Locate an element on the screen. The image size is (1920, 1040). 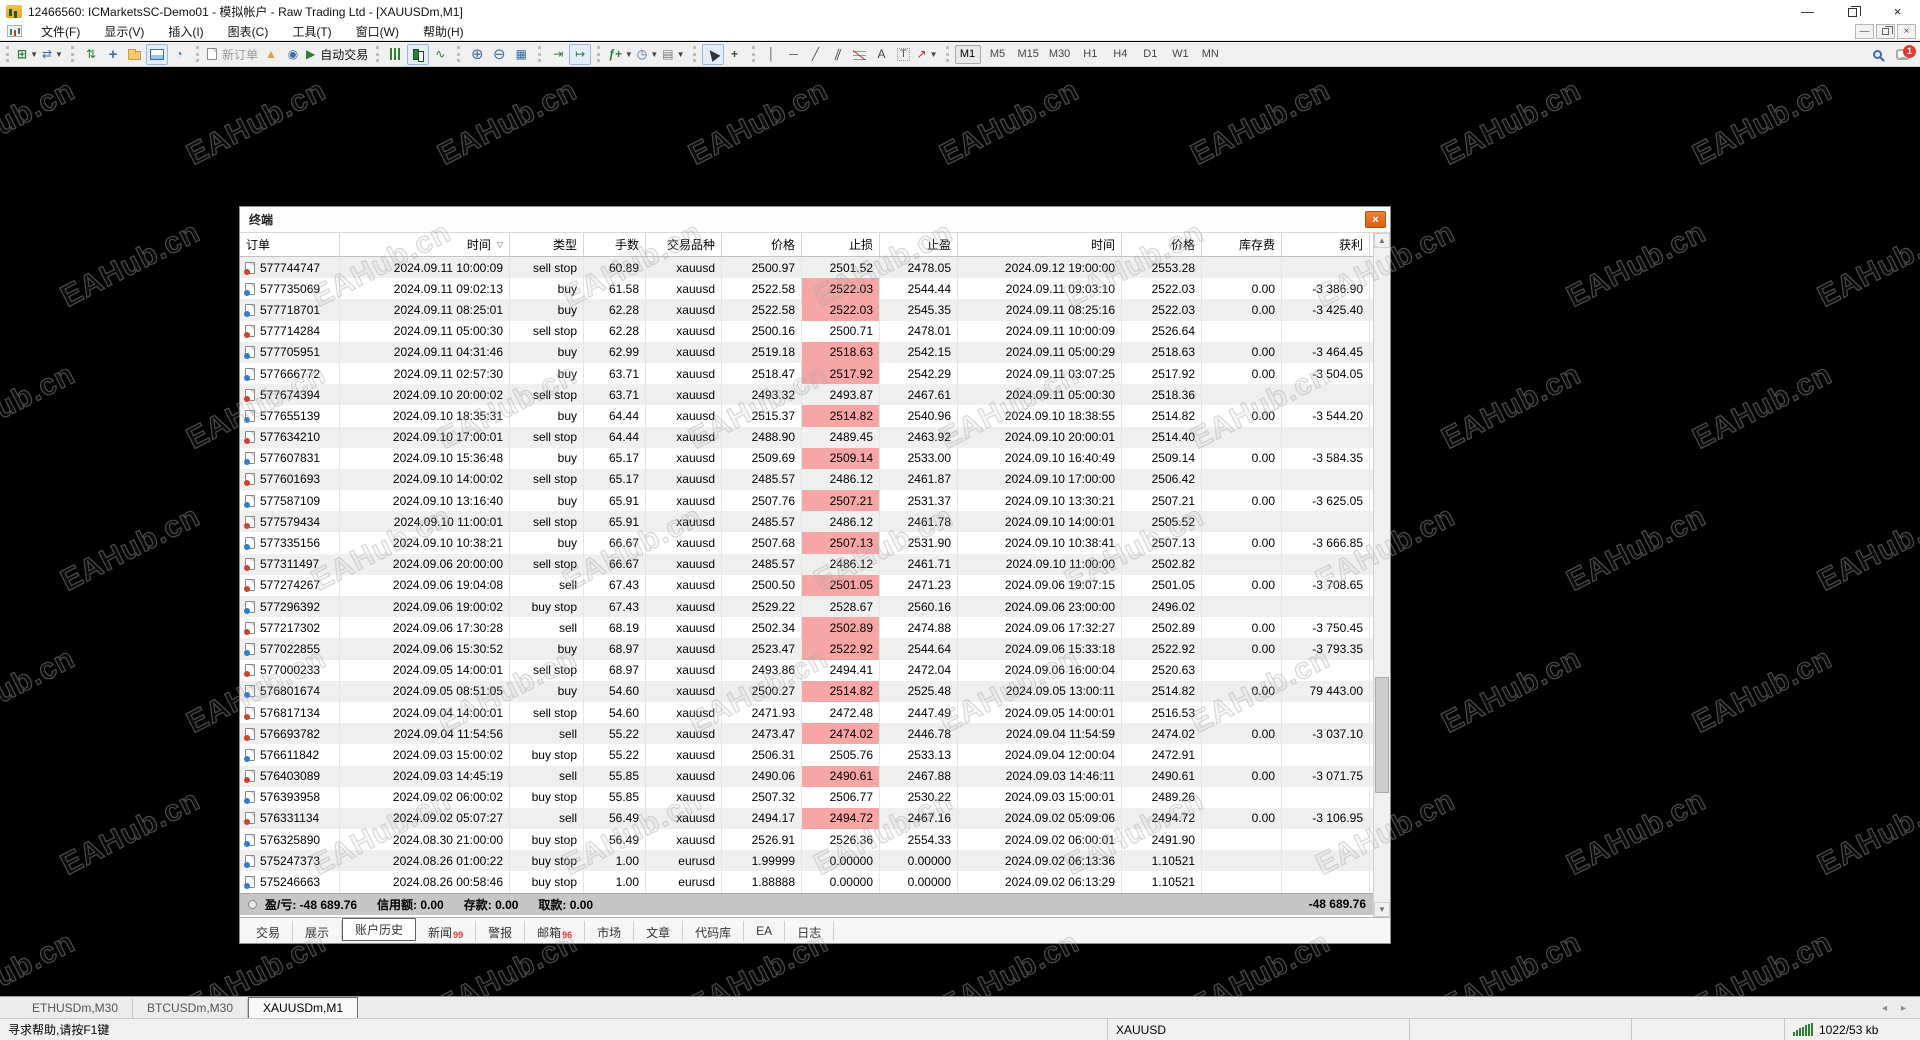
terminal-tab-3: 新闻 99 is located at coordinates (446, 930).